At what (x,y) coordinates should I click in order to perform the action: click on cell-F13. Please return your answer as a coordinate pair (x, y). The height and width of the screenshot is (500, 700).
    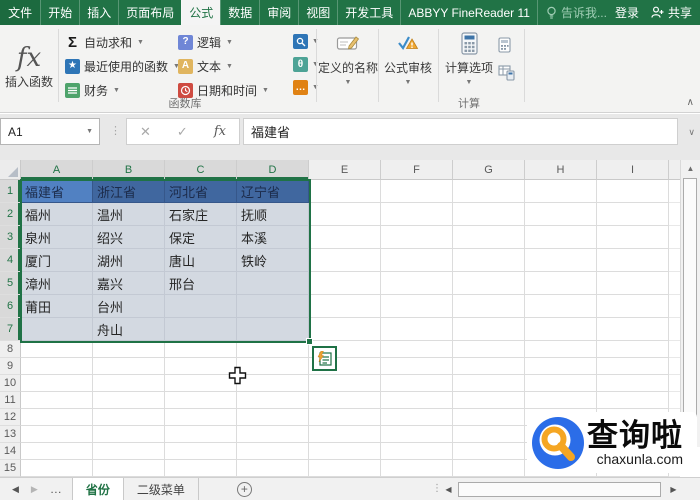
    Looking at the image, I should click on (417, 434).